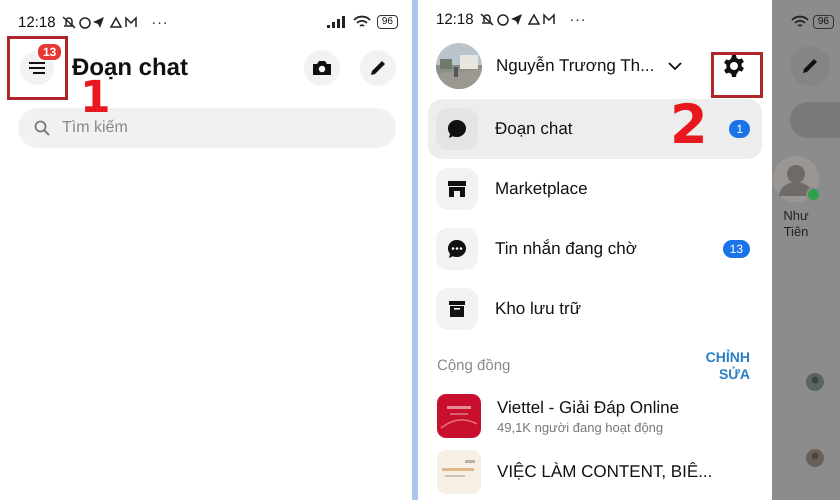 The height and width of the screenshot is (500, 840). I want to click on unread-badge: 1, so click(739, 129).